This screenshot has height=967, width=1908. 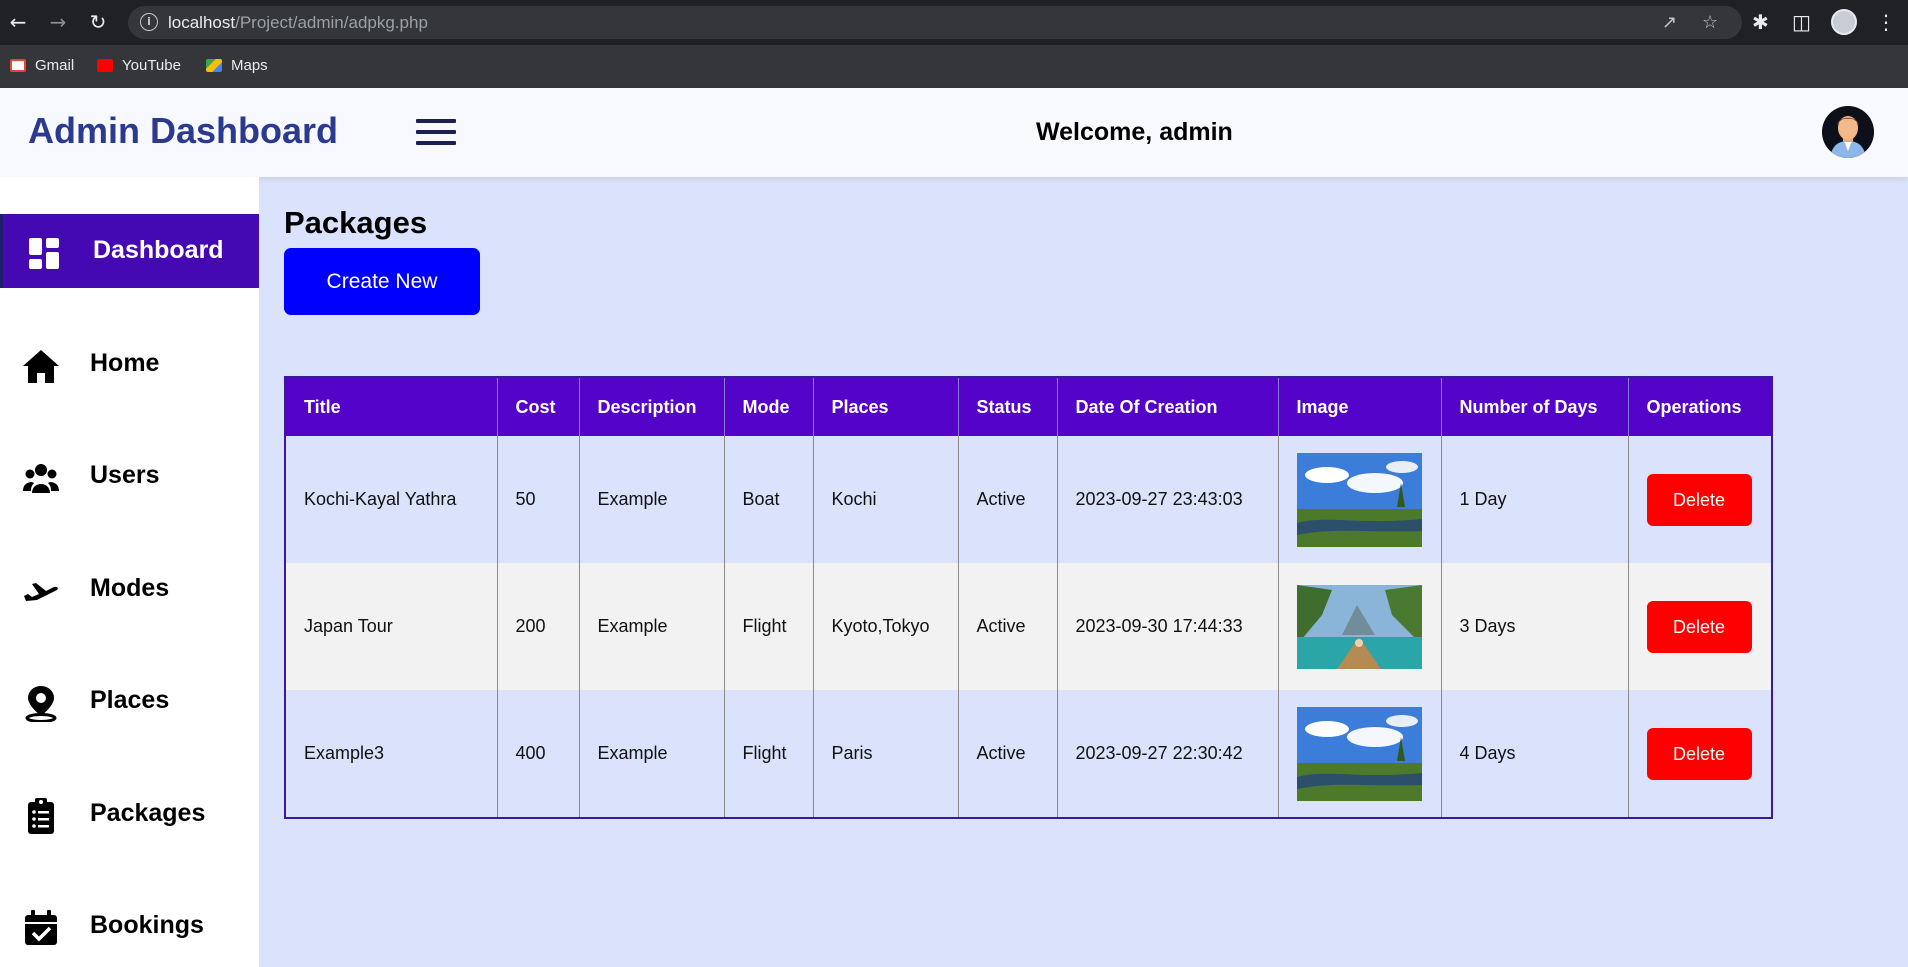 I want to click on sidebar-item-label: Places, so click(x=130, y=700).